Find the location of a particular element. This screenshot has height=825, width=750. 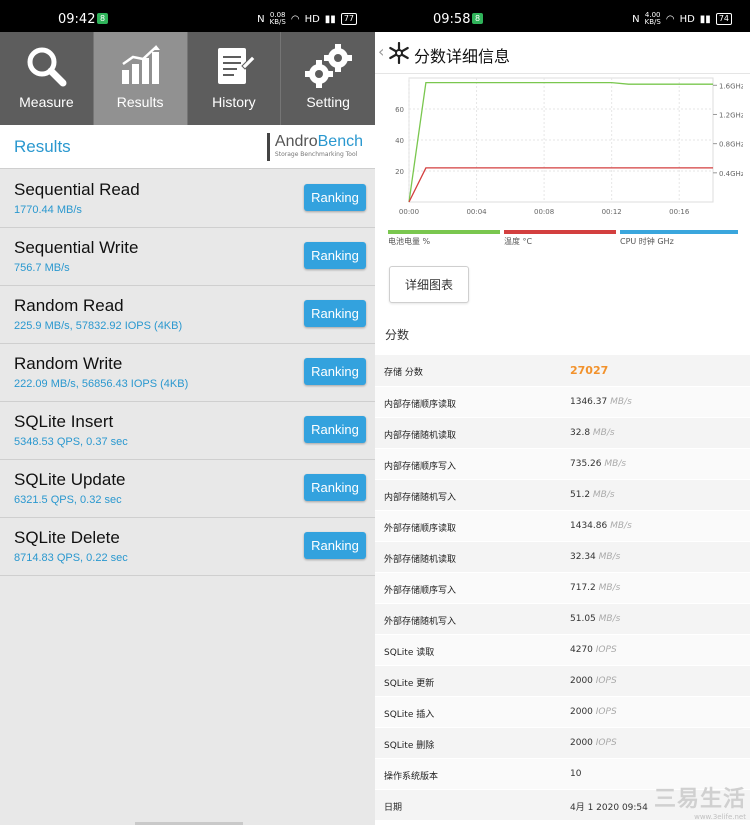

page-title: Results is located at coordinates (42, 146).